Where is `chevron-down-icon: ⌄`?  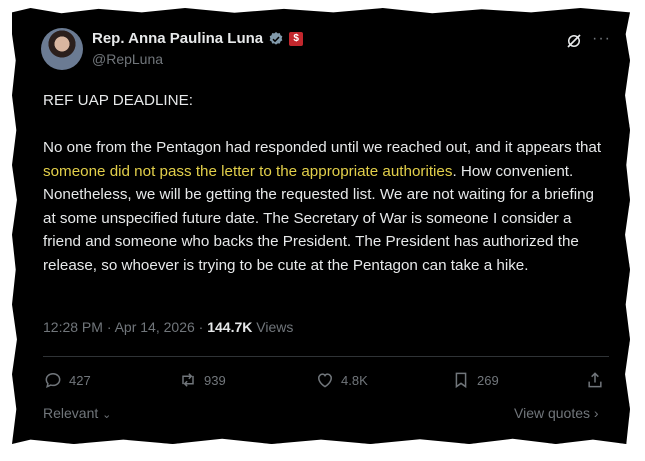
chevron-down-icon: ⌄ is located at coordinates (107, 415).